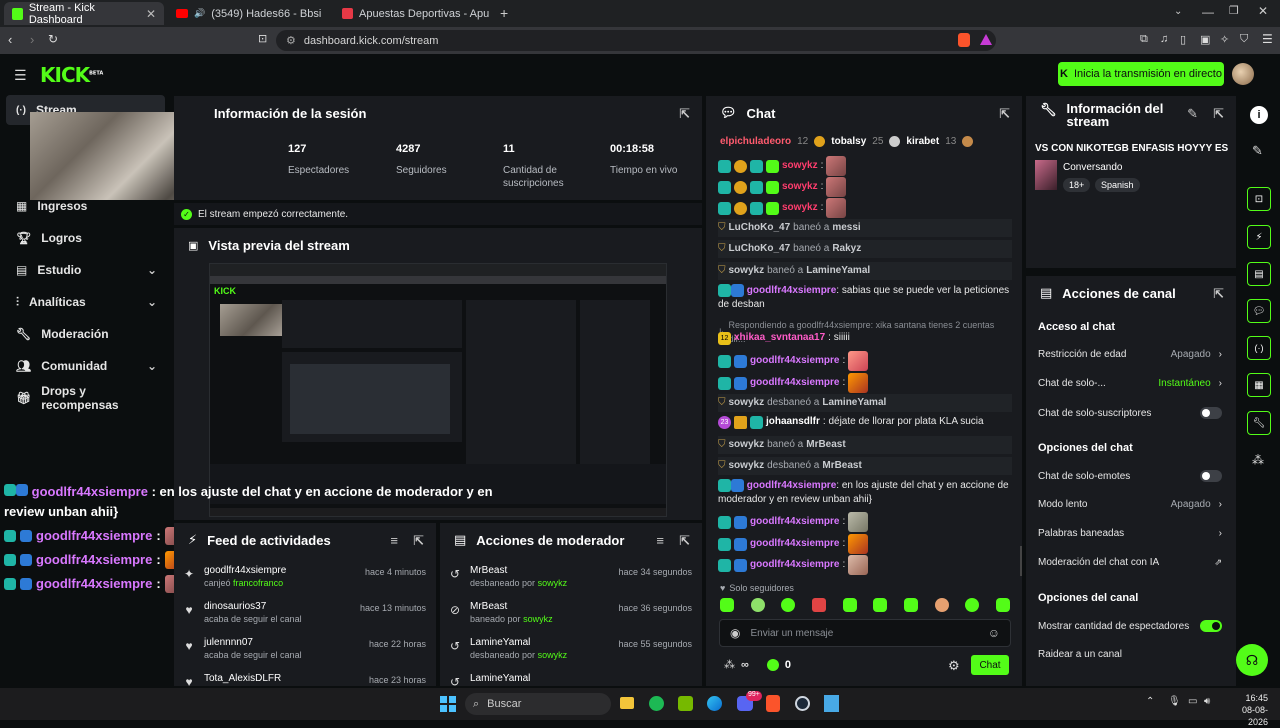 The width and height of the screenshot is (1280, 728). Describe the element at coordinates (964, 40) in the screenshot. I see `brave-shield-icon` at that location.